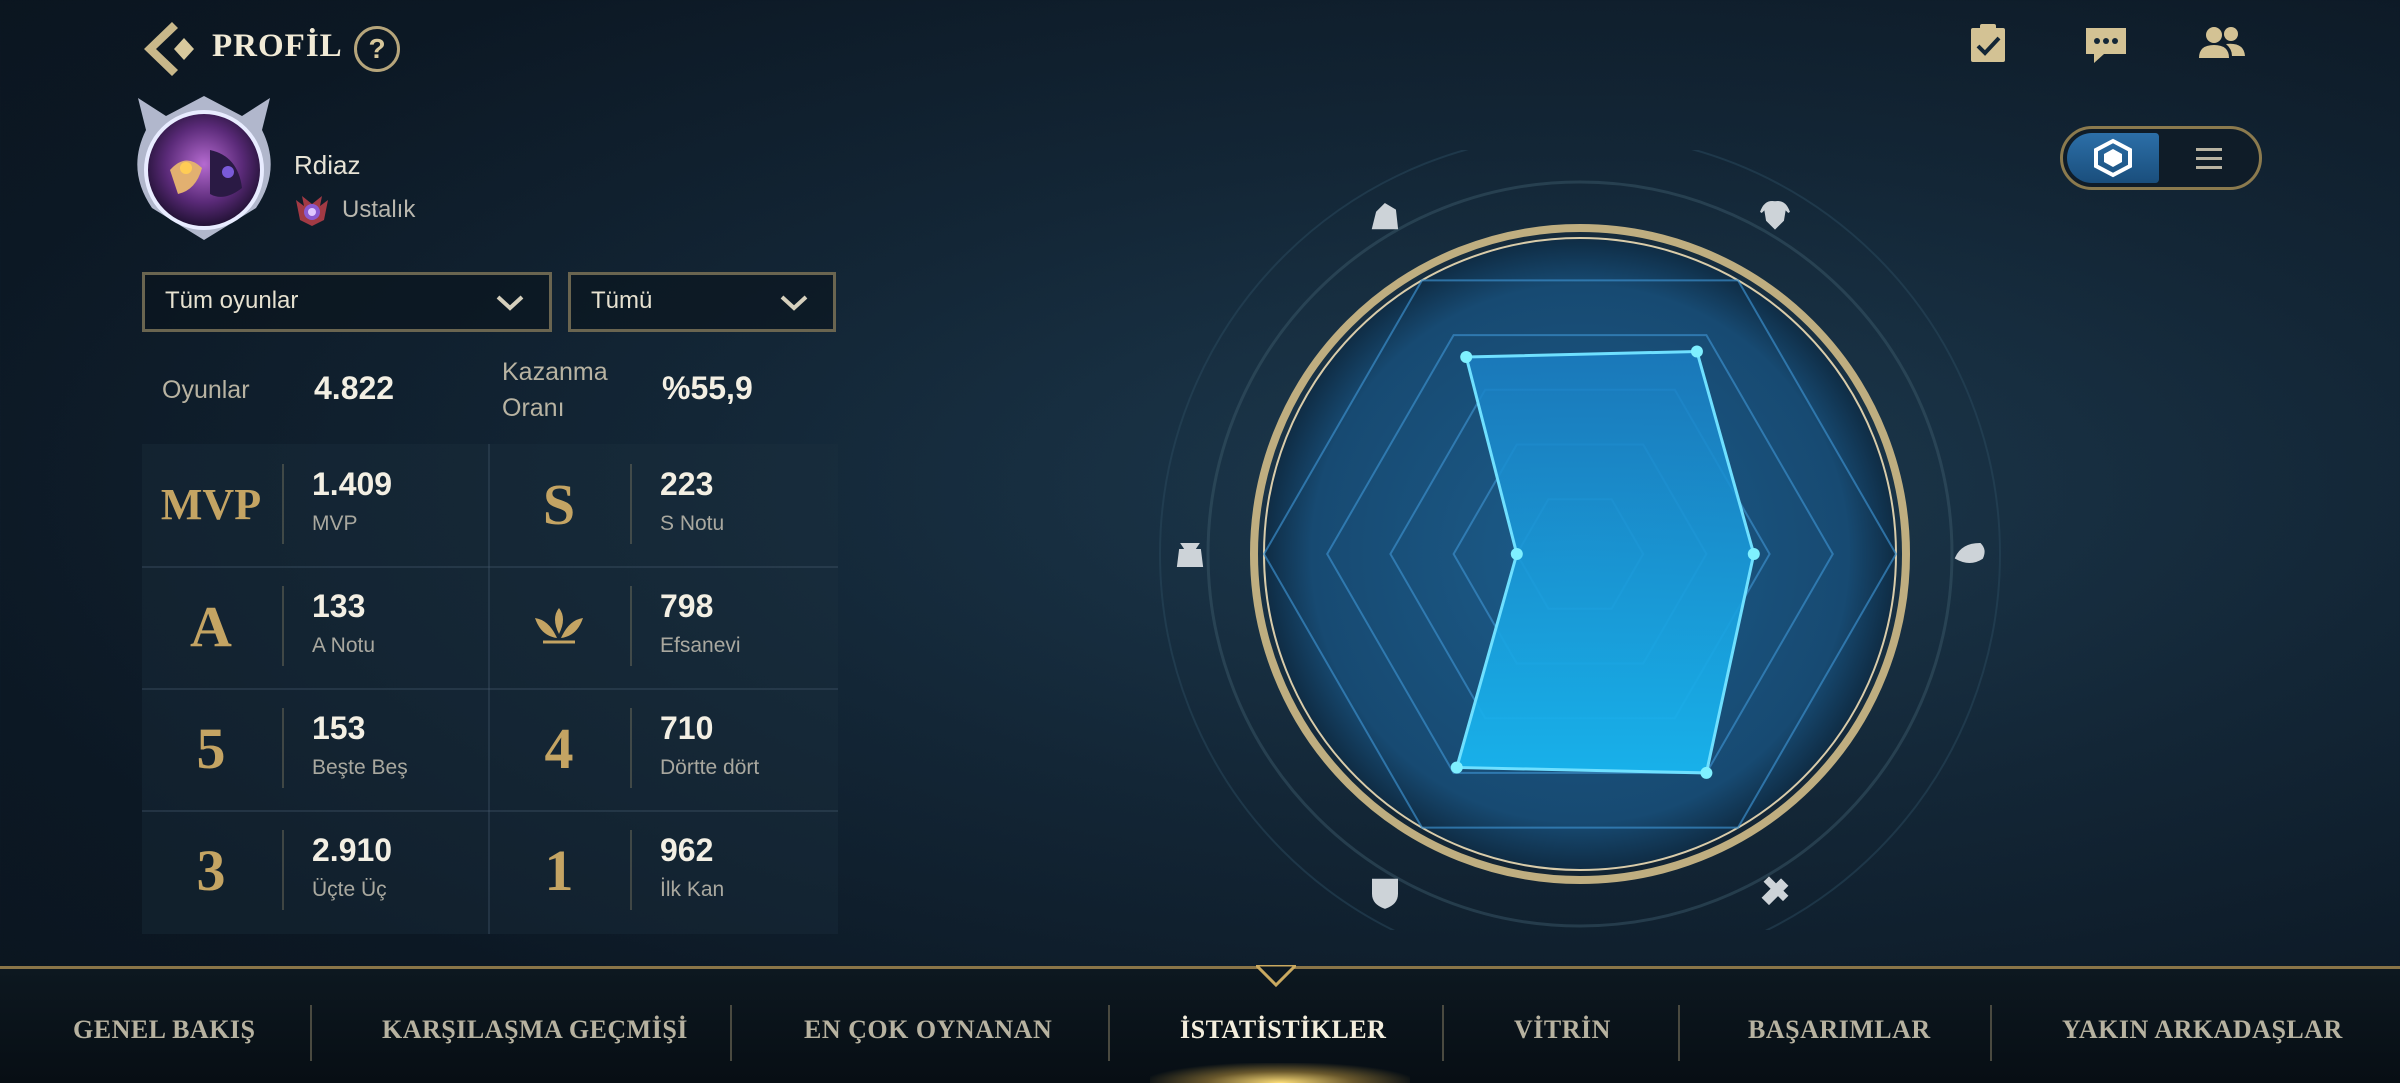  What do you see at coordinates (664, 506) in the screenshot?
I see `stat-s-grade: S 223 S Notu` at bounding box center [664, 506].